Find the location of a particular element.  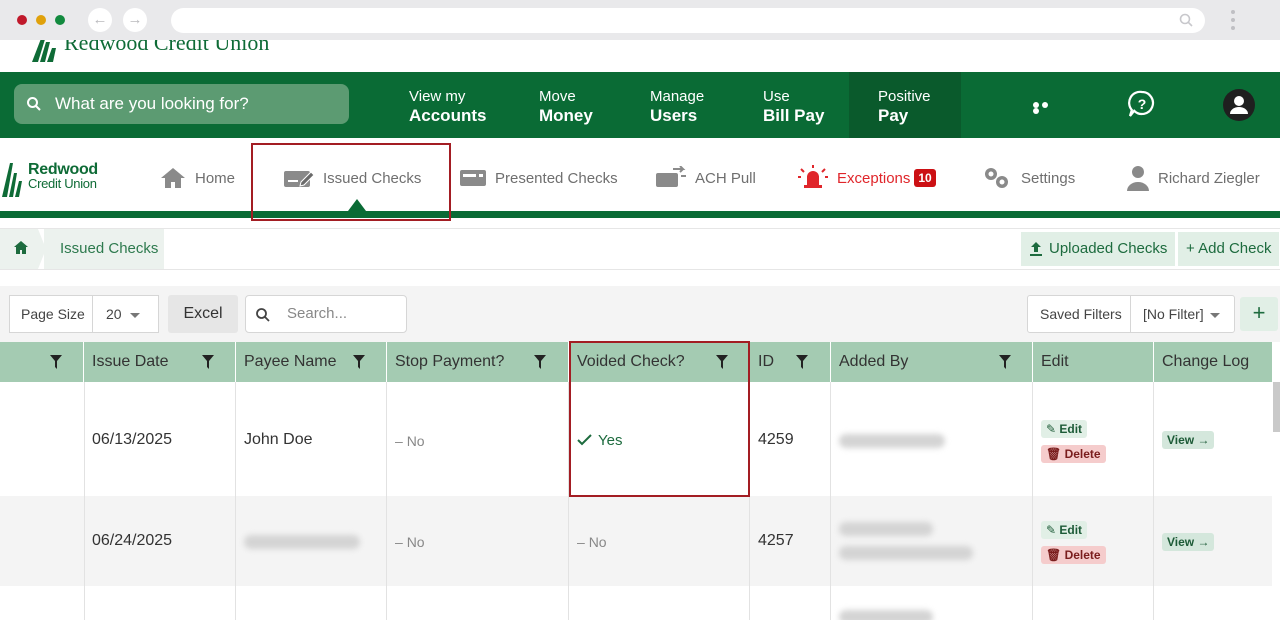

alarm-bell-icon is located at coordinates (813, 176).